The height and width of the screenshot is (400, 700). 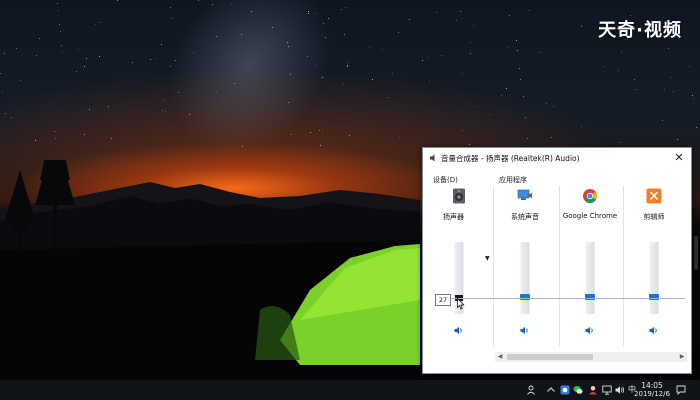 I want to click on scroll-thumb, so click(x=550, y=357).